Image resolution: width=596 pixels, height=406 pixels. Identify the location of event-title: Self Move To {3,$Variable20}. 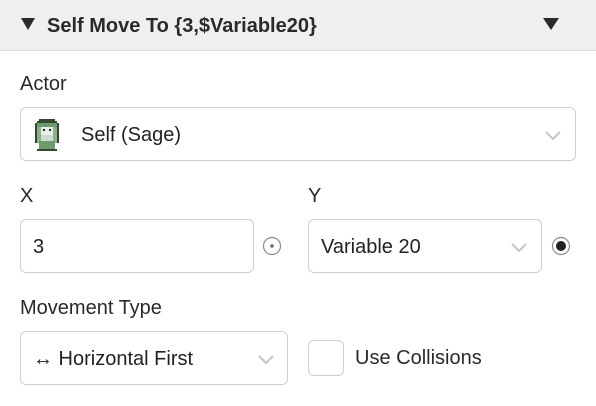
(182, 26).